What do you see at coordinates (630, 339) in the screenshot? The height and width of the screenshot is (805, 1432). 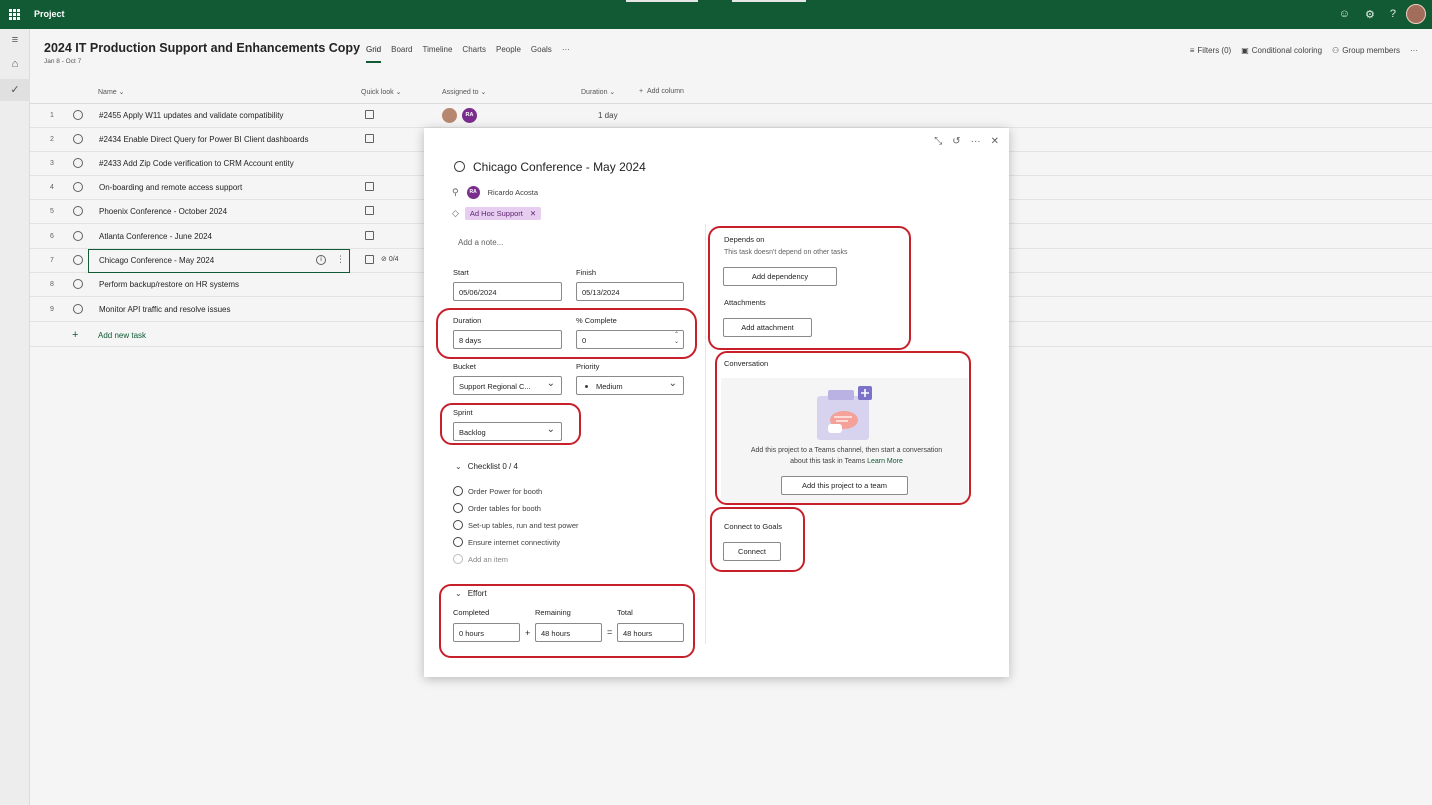 I see `percent-complete-input: 0 ⌃ ⌄` at bounding box center [630, 339].